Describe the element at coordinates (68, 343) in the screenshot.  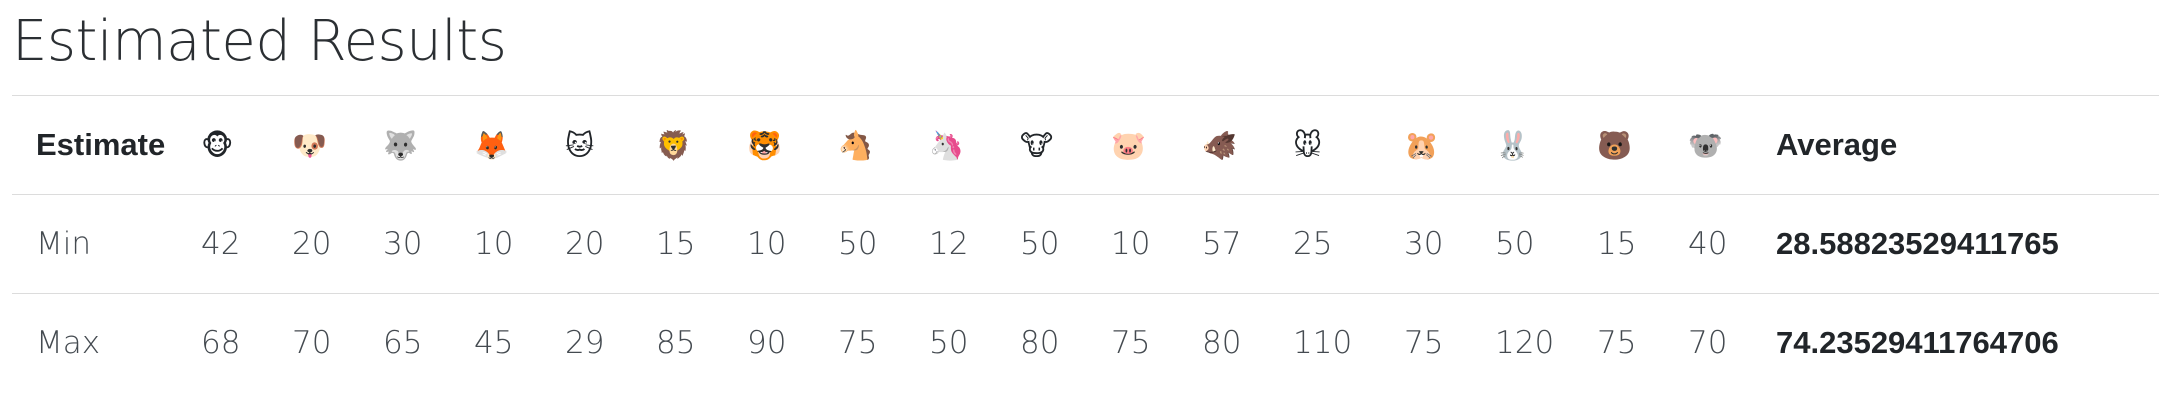
I see `row-label-max: Max` at that location.